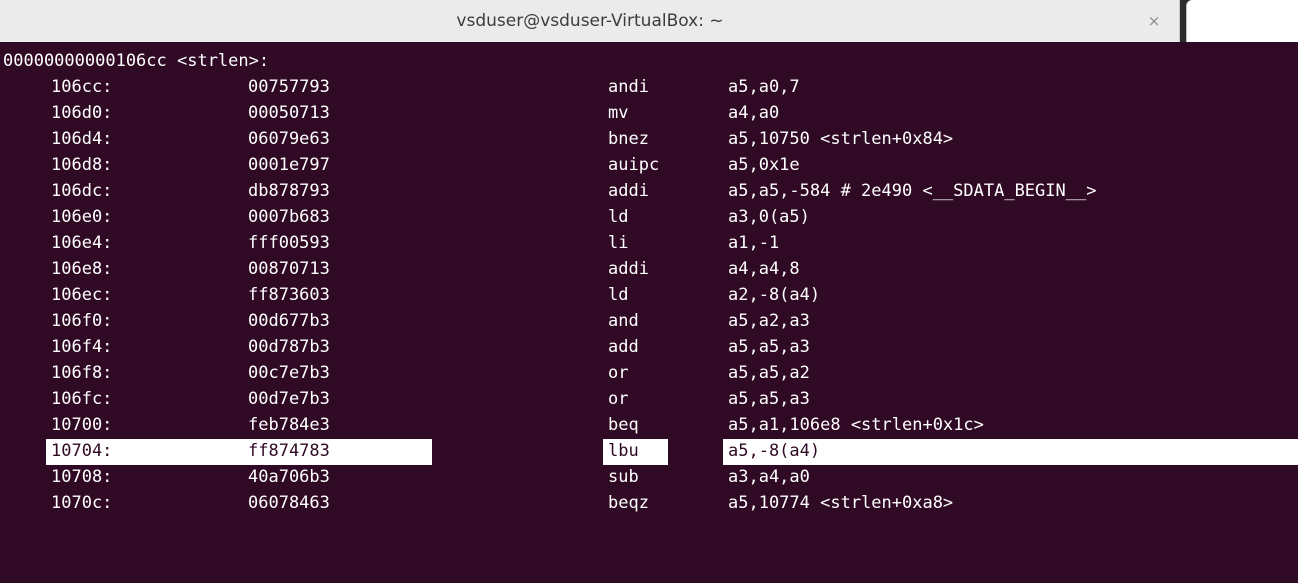 The image size is (1298, 583). Describe the element at coordinates (289, 217) in the screenshot. I see `machine-code: 0007b683` at that location.